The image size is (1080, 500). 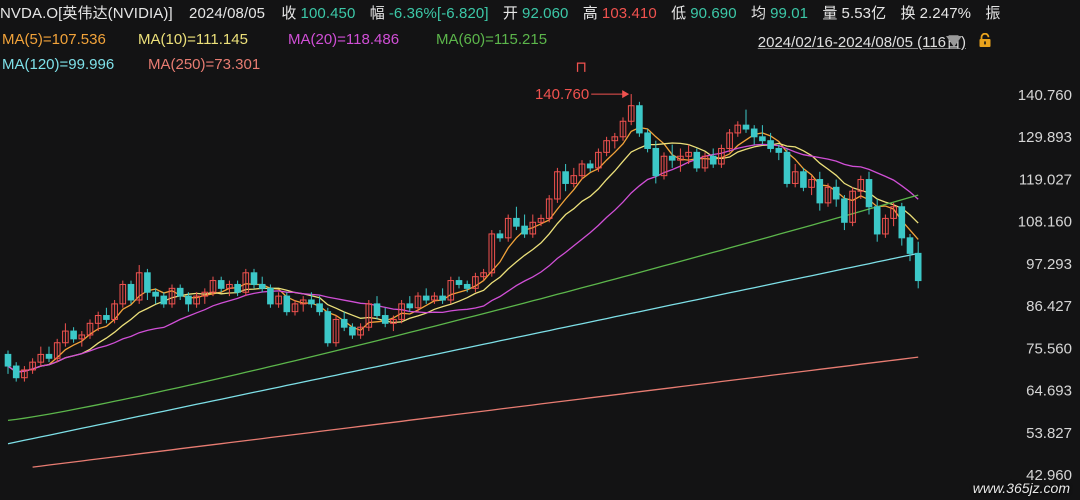 What do you see at coordinates (328, 13) in the screenshot?
I see `close-value: 100.450` at bounding box center [328, 13].